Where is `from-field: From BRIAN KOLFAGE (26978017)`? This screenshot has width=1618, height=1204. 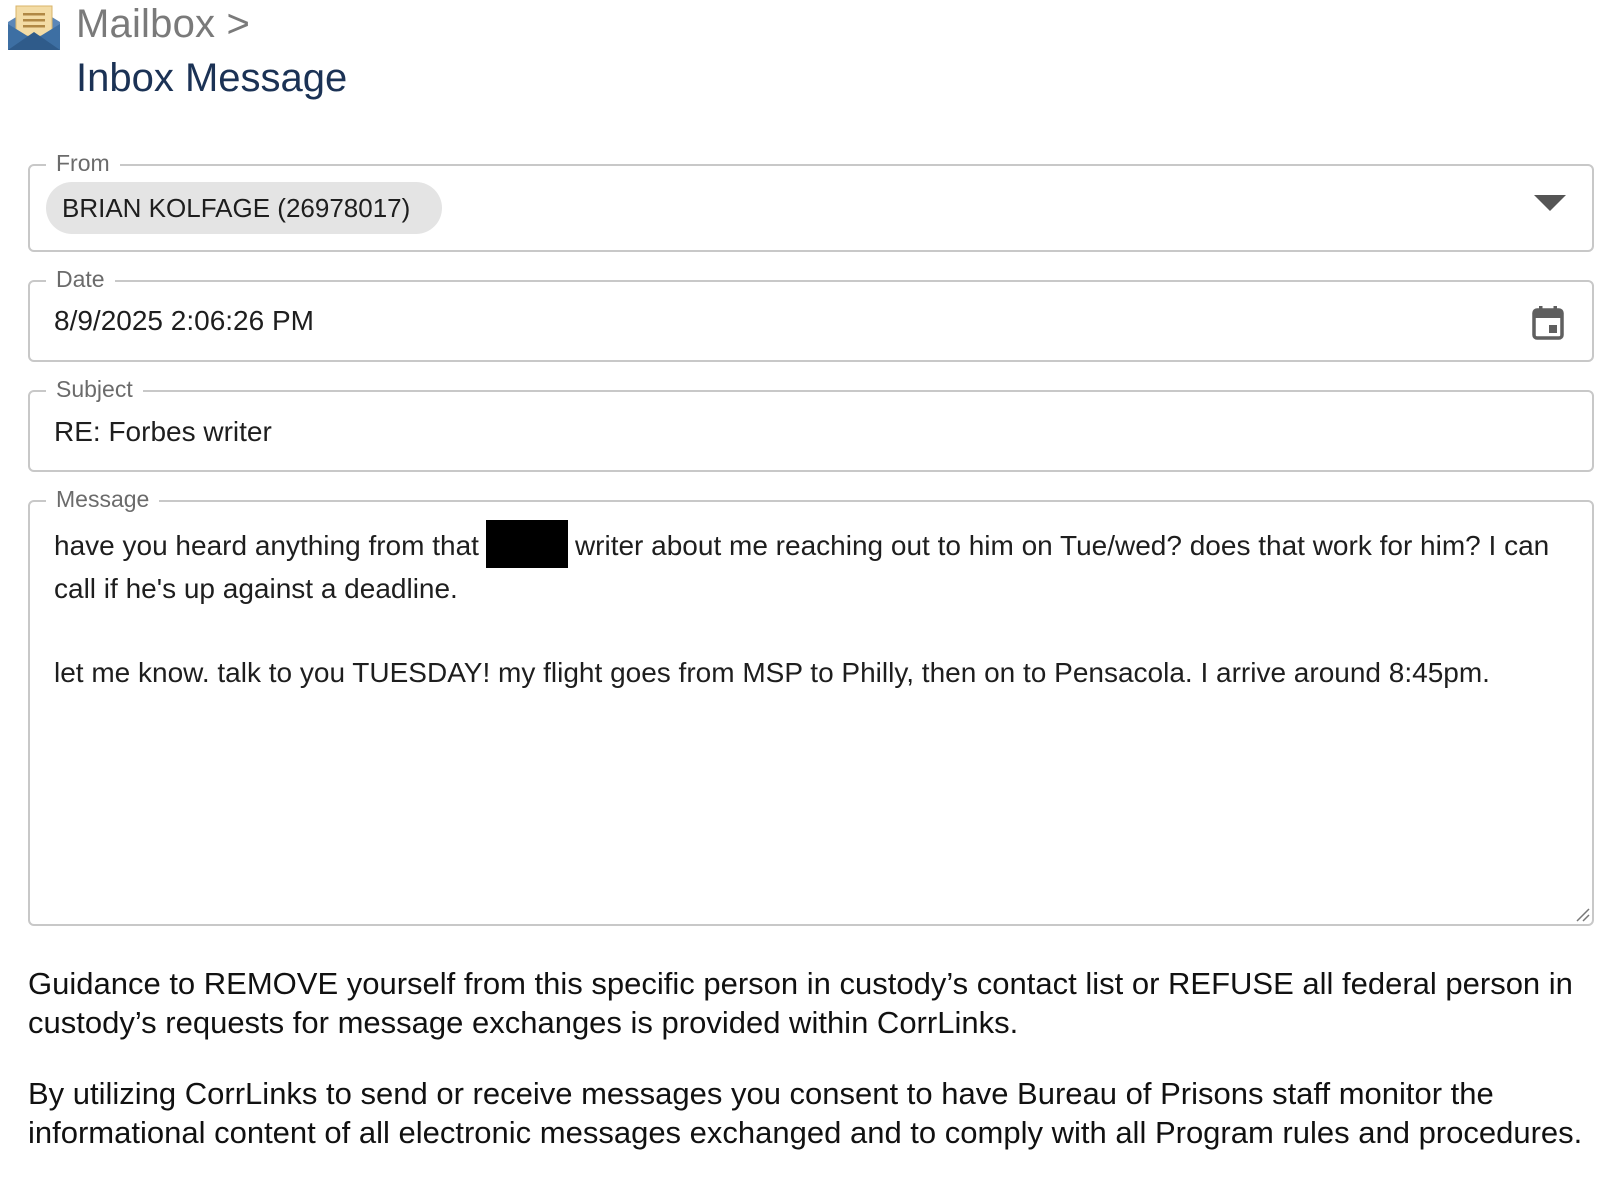
from-field: From BRIAN KOLFAGE (26978017) is located at coordinates (811, 201).